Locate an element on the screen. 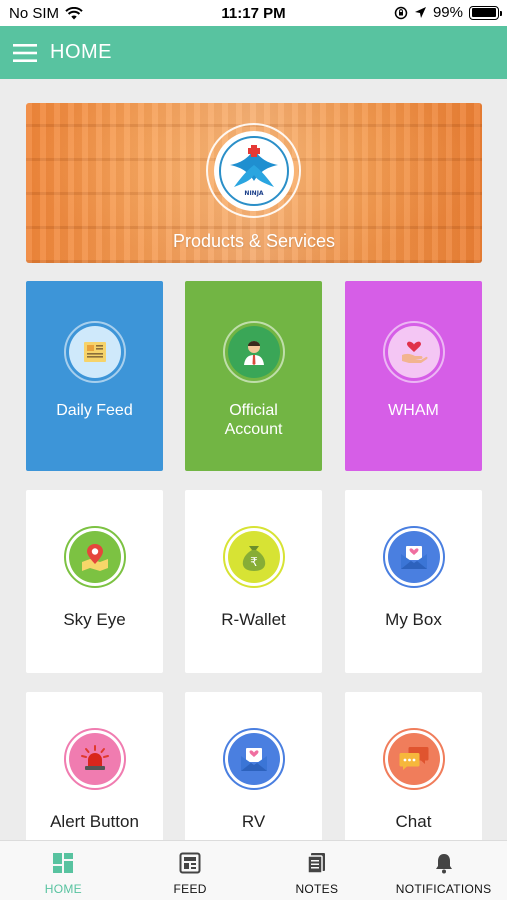  money-bag-icon: ₹ is located at coordinates (253, 557).